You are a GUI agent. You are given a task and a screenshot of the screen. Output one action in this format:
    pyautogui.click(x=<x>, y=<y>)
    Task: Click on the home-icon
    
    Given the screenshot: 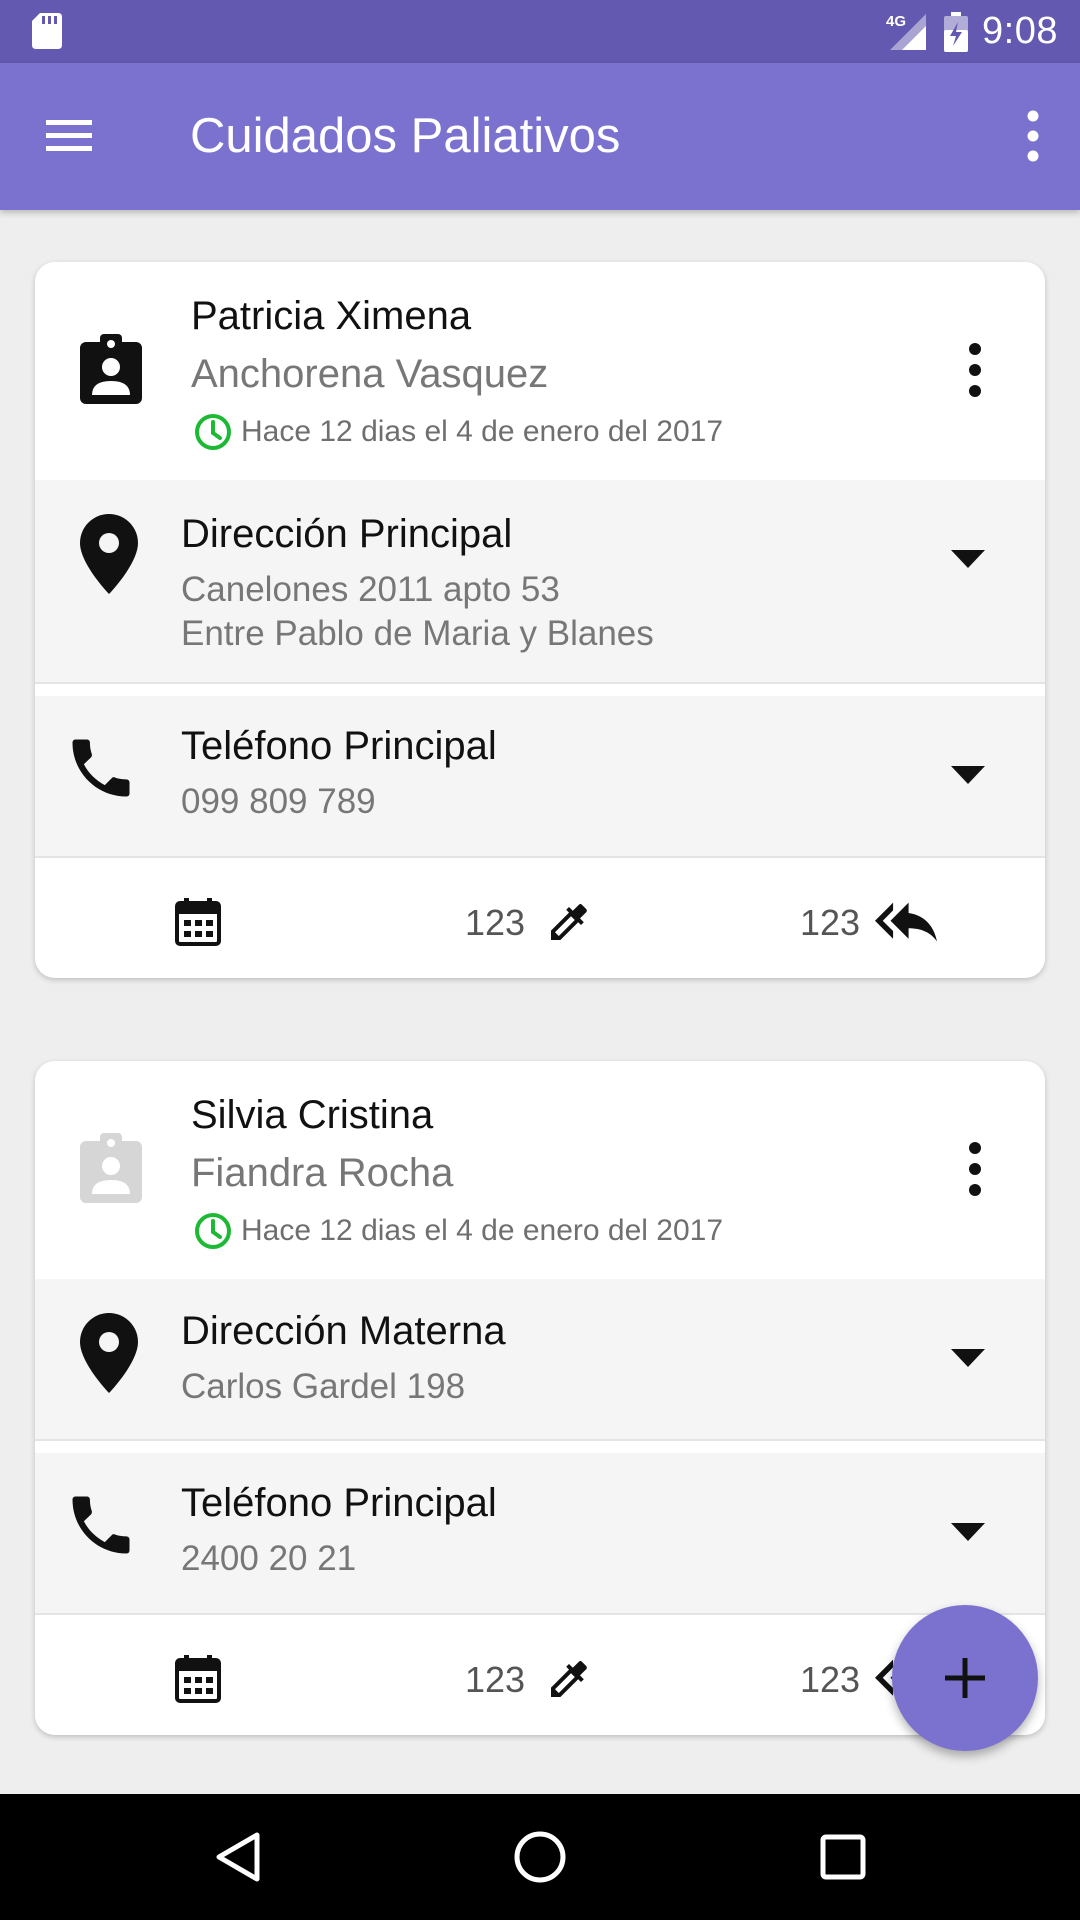 What is the action you would take?
    pyautogui.click(x=540, y=1857)
    